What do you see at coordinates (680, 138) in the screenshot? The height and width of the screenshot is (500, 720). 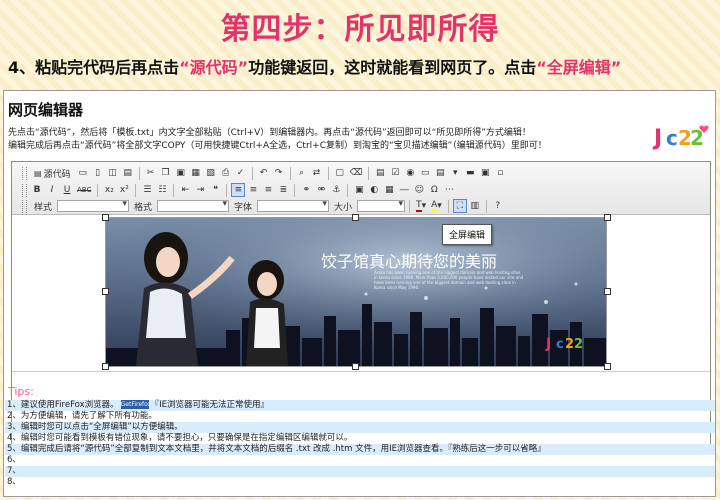 I see `brand-logo: J c 2 2` at bounding box center [680, 138].